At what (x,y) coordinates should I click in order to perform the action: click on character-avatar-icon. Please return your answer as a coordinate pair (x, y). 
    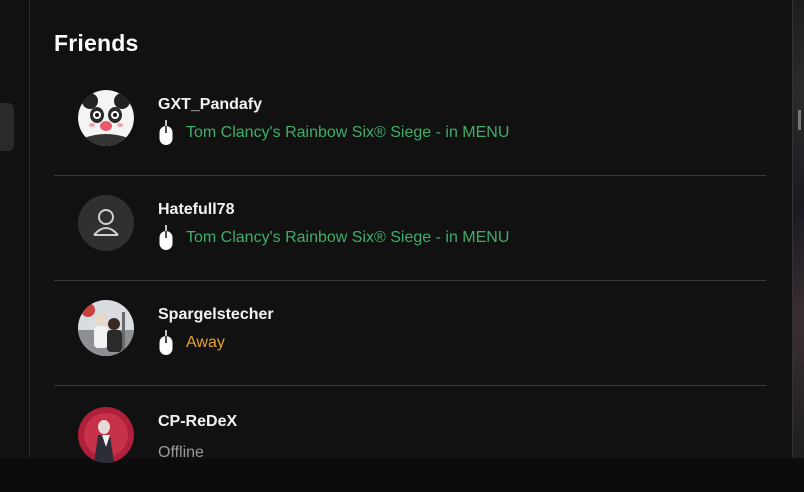
    Looking at the image, I should click on (106, 435).